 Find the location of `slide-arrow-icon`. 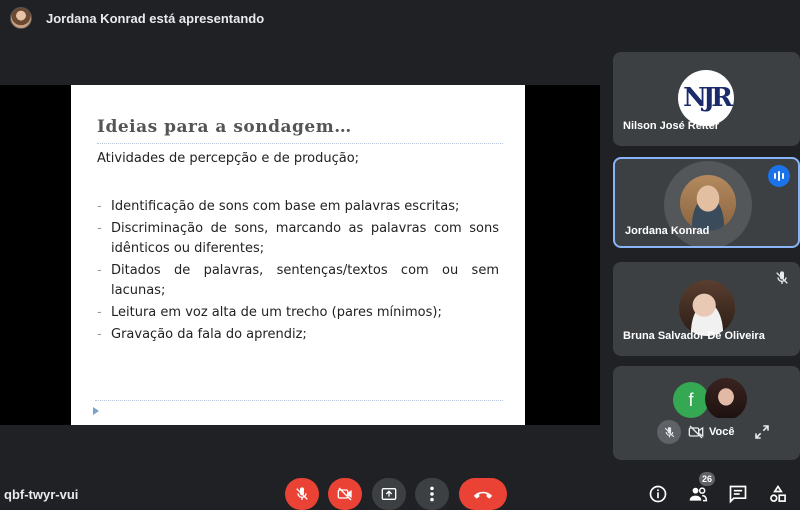

slide-arrow-icon is located at coordinates (96, 411).